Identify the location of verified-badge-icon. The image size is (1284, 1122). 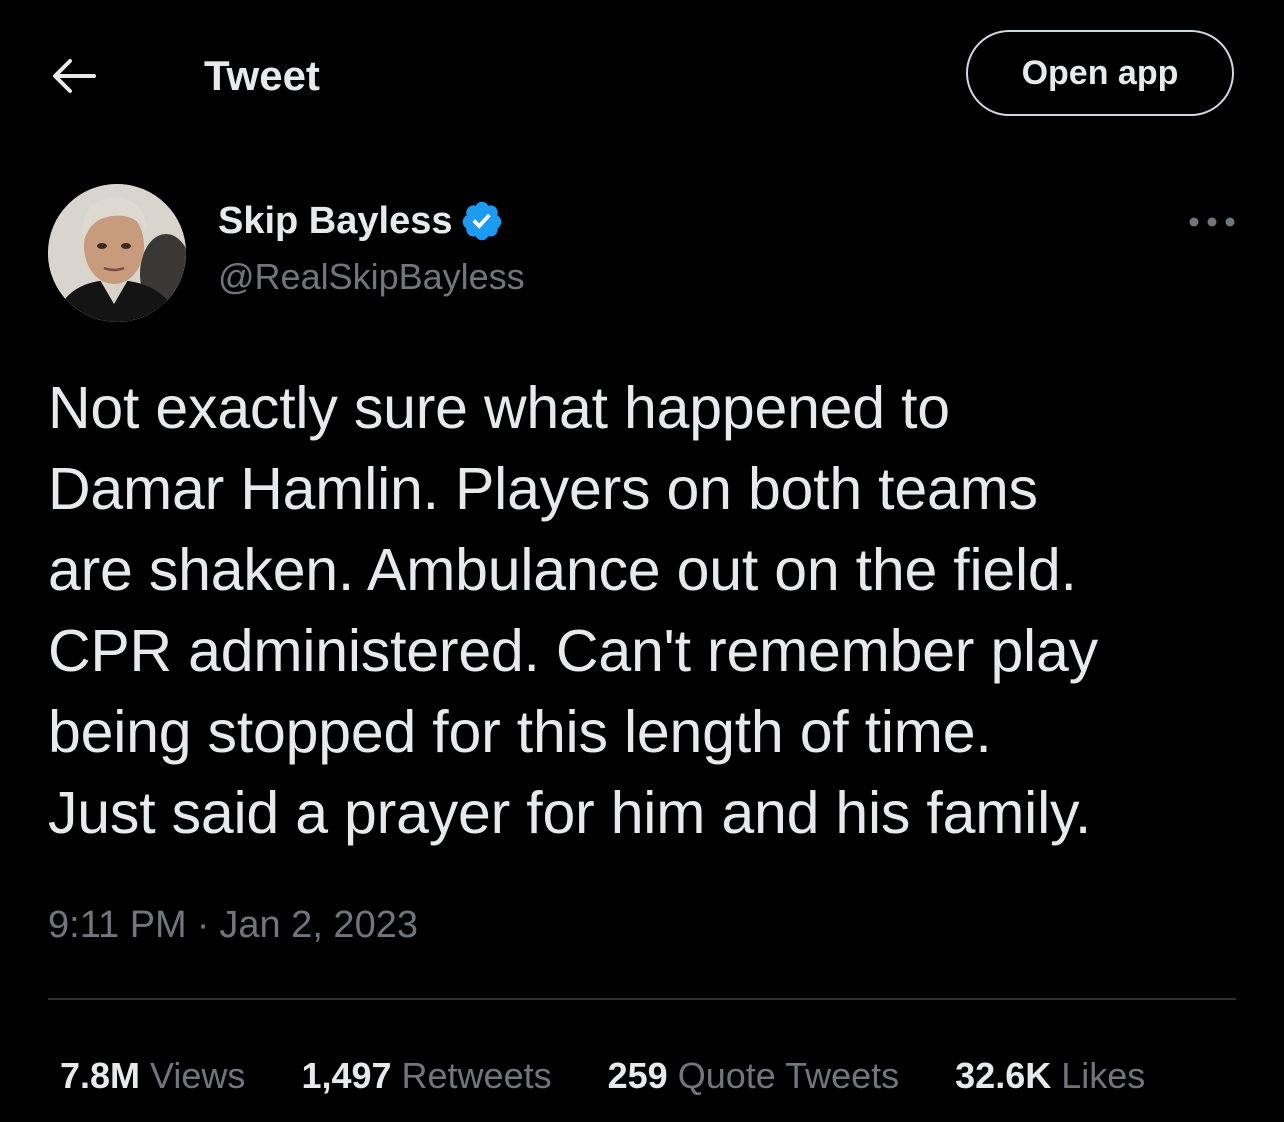
(482, 221).